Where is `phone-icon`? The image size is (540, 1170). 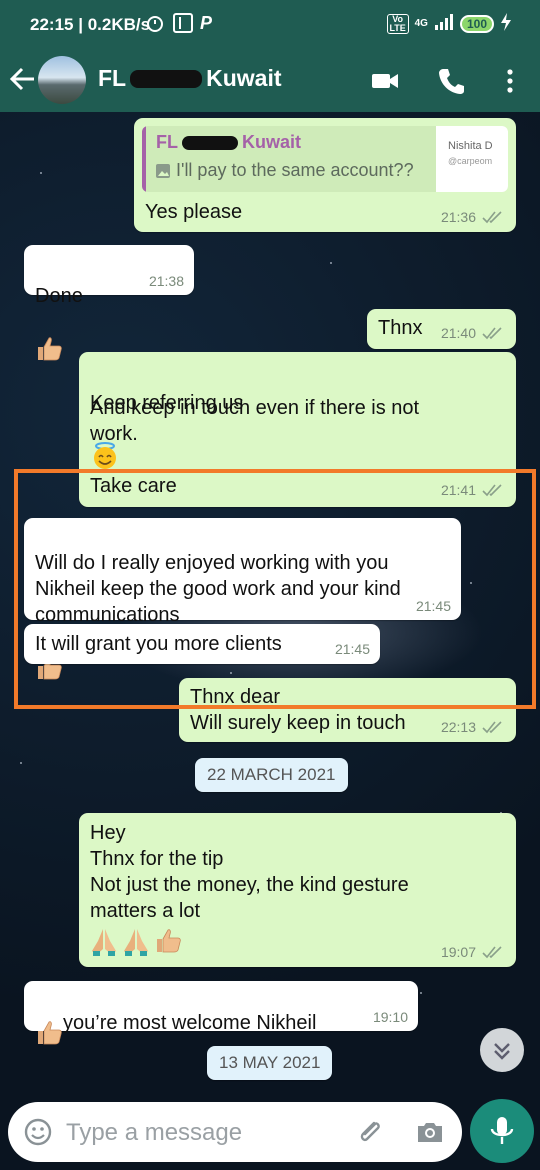 phone-icon is located at coordinates (452, 81).